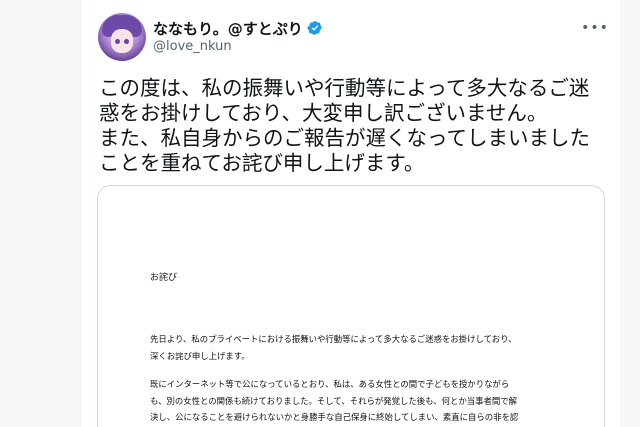  I want to click on verified-badge-icon, so click(314, 28).